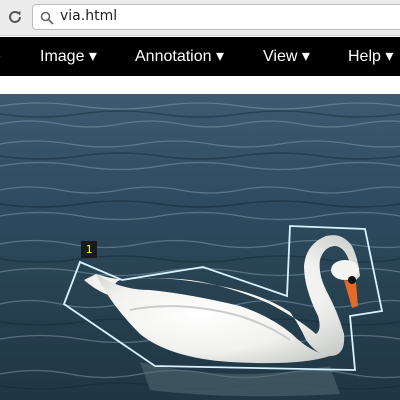 The width and height of the screenshot is (400, 400). What do you see at coordinates (89, 249) in the screenshot?
I see `region-id-label: 1` at bounding box center [89, 249].